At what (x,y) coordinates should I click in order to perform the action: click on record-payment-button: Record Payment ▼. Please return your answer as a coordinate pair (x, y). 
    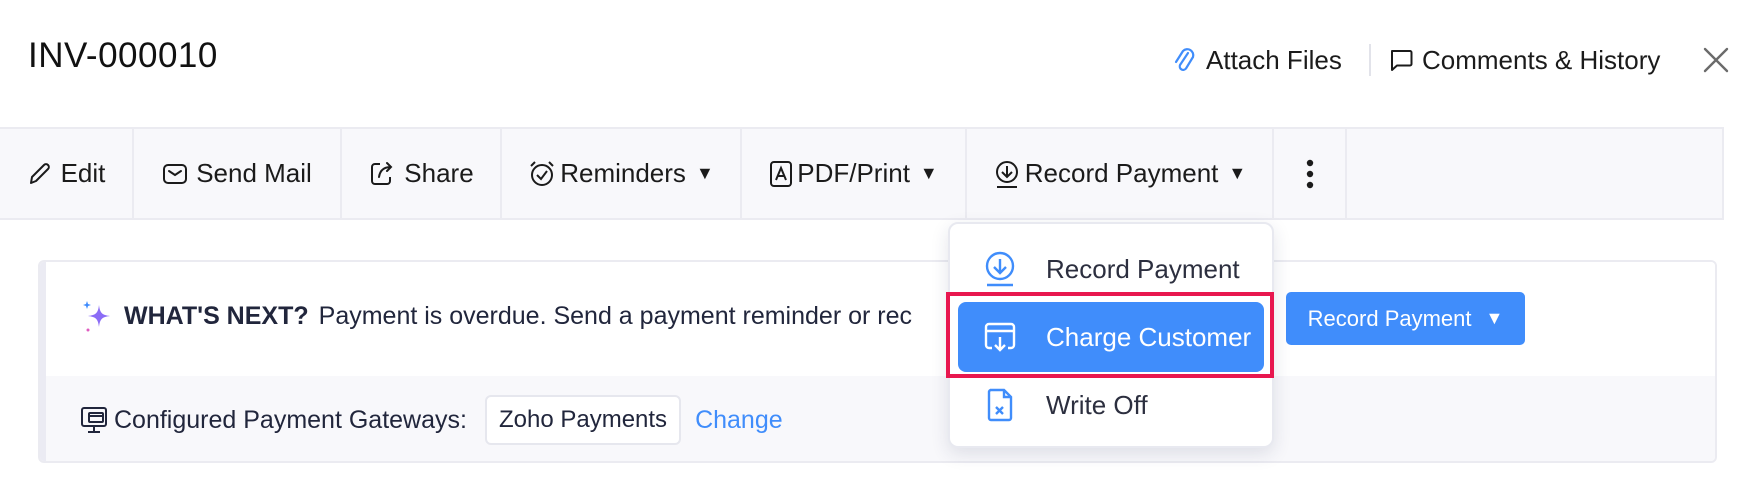
    Looking at the image, I should click on (1405, 318).